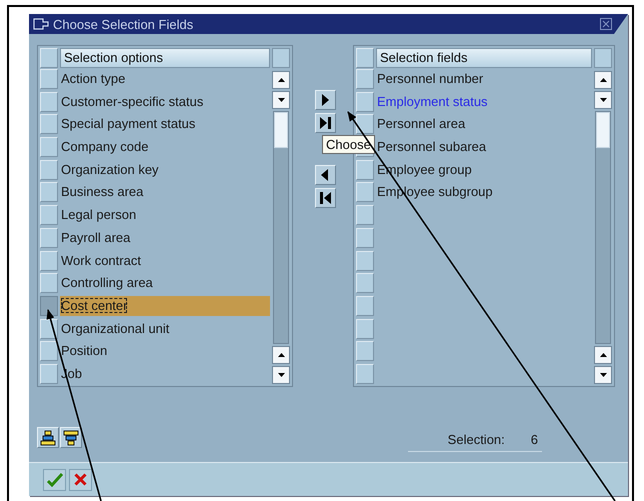 The image size is (644, 501). What do you see at coordinates (93, 78) in the screenshot?
I see `list-item: Action type` at bounding box center [93, 78].